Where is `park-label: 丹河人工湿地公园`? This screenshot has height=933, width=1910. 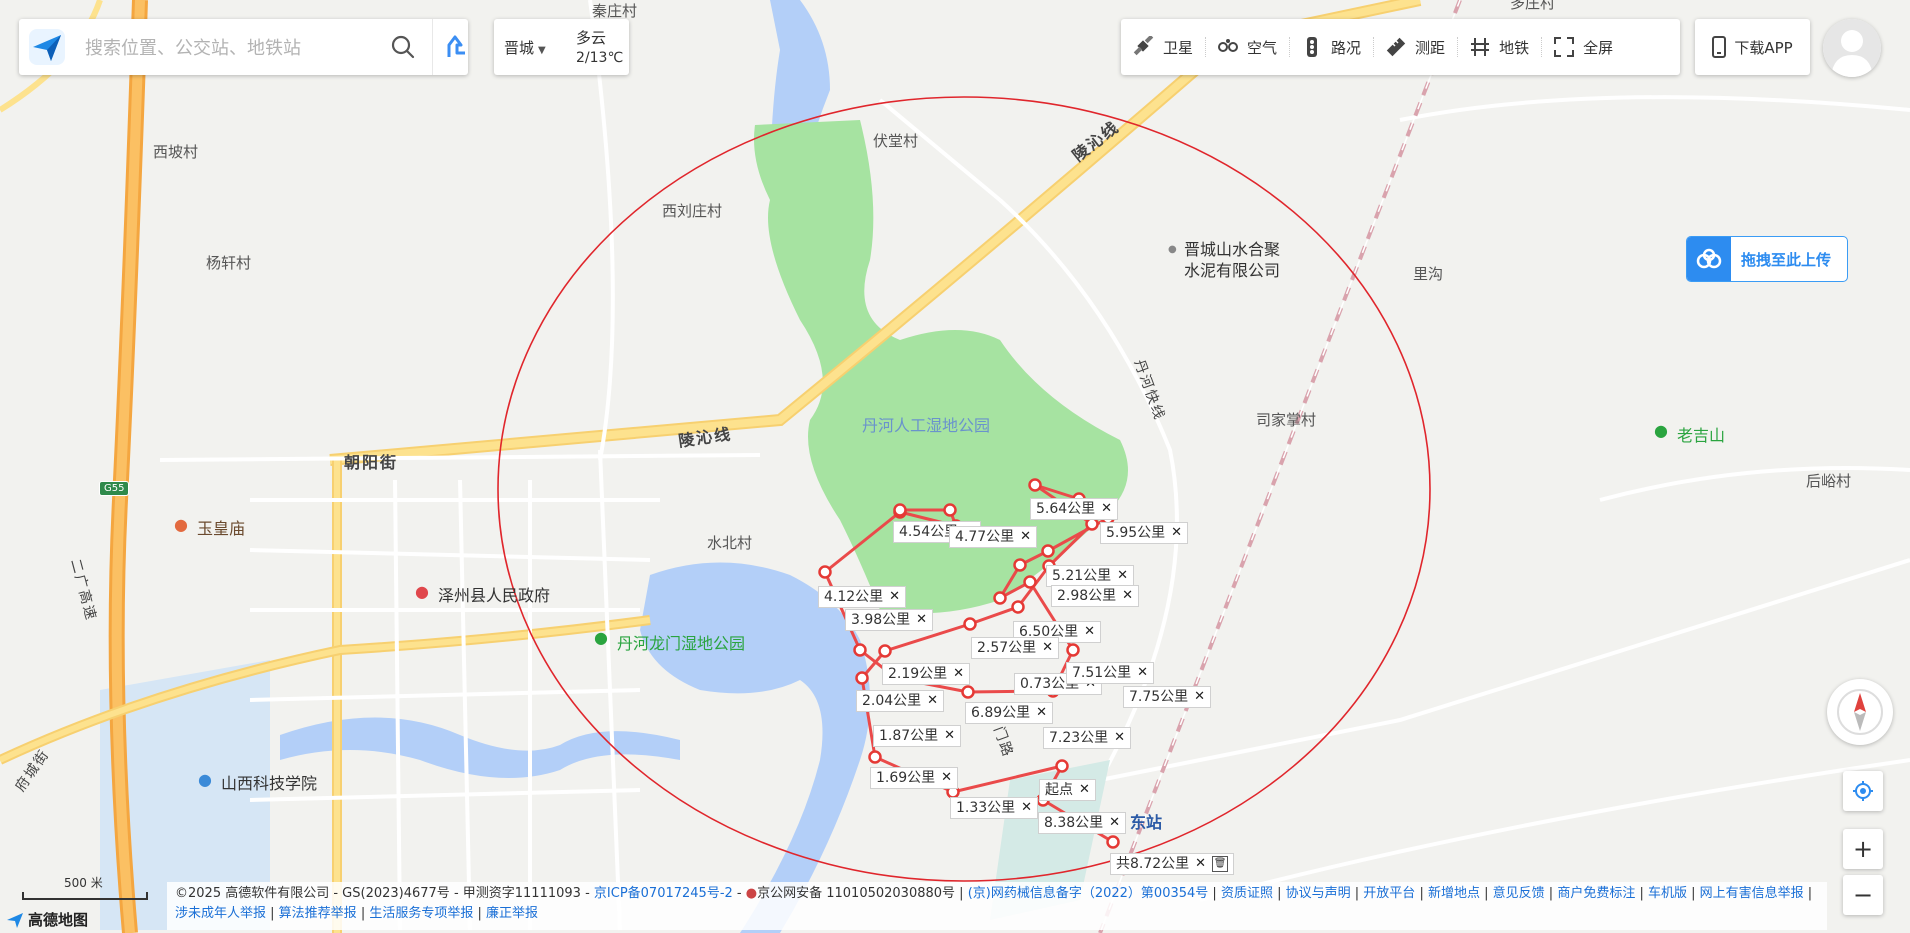 park-label: 丹河人工湿地公园 is located at coordinates (926, 424).